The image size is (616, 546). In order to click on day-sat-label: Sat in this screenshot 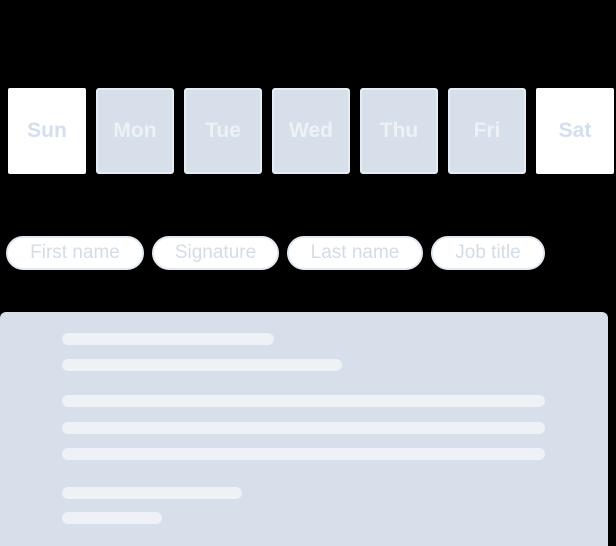, I will do `click(575, 130)`.